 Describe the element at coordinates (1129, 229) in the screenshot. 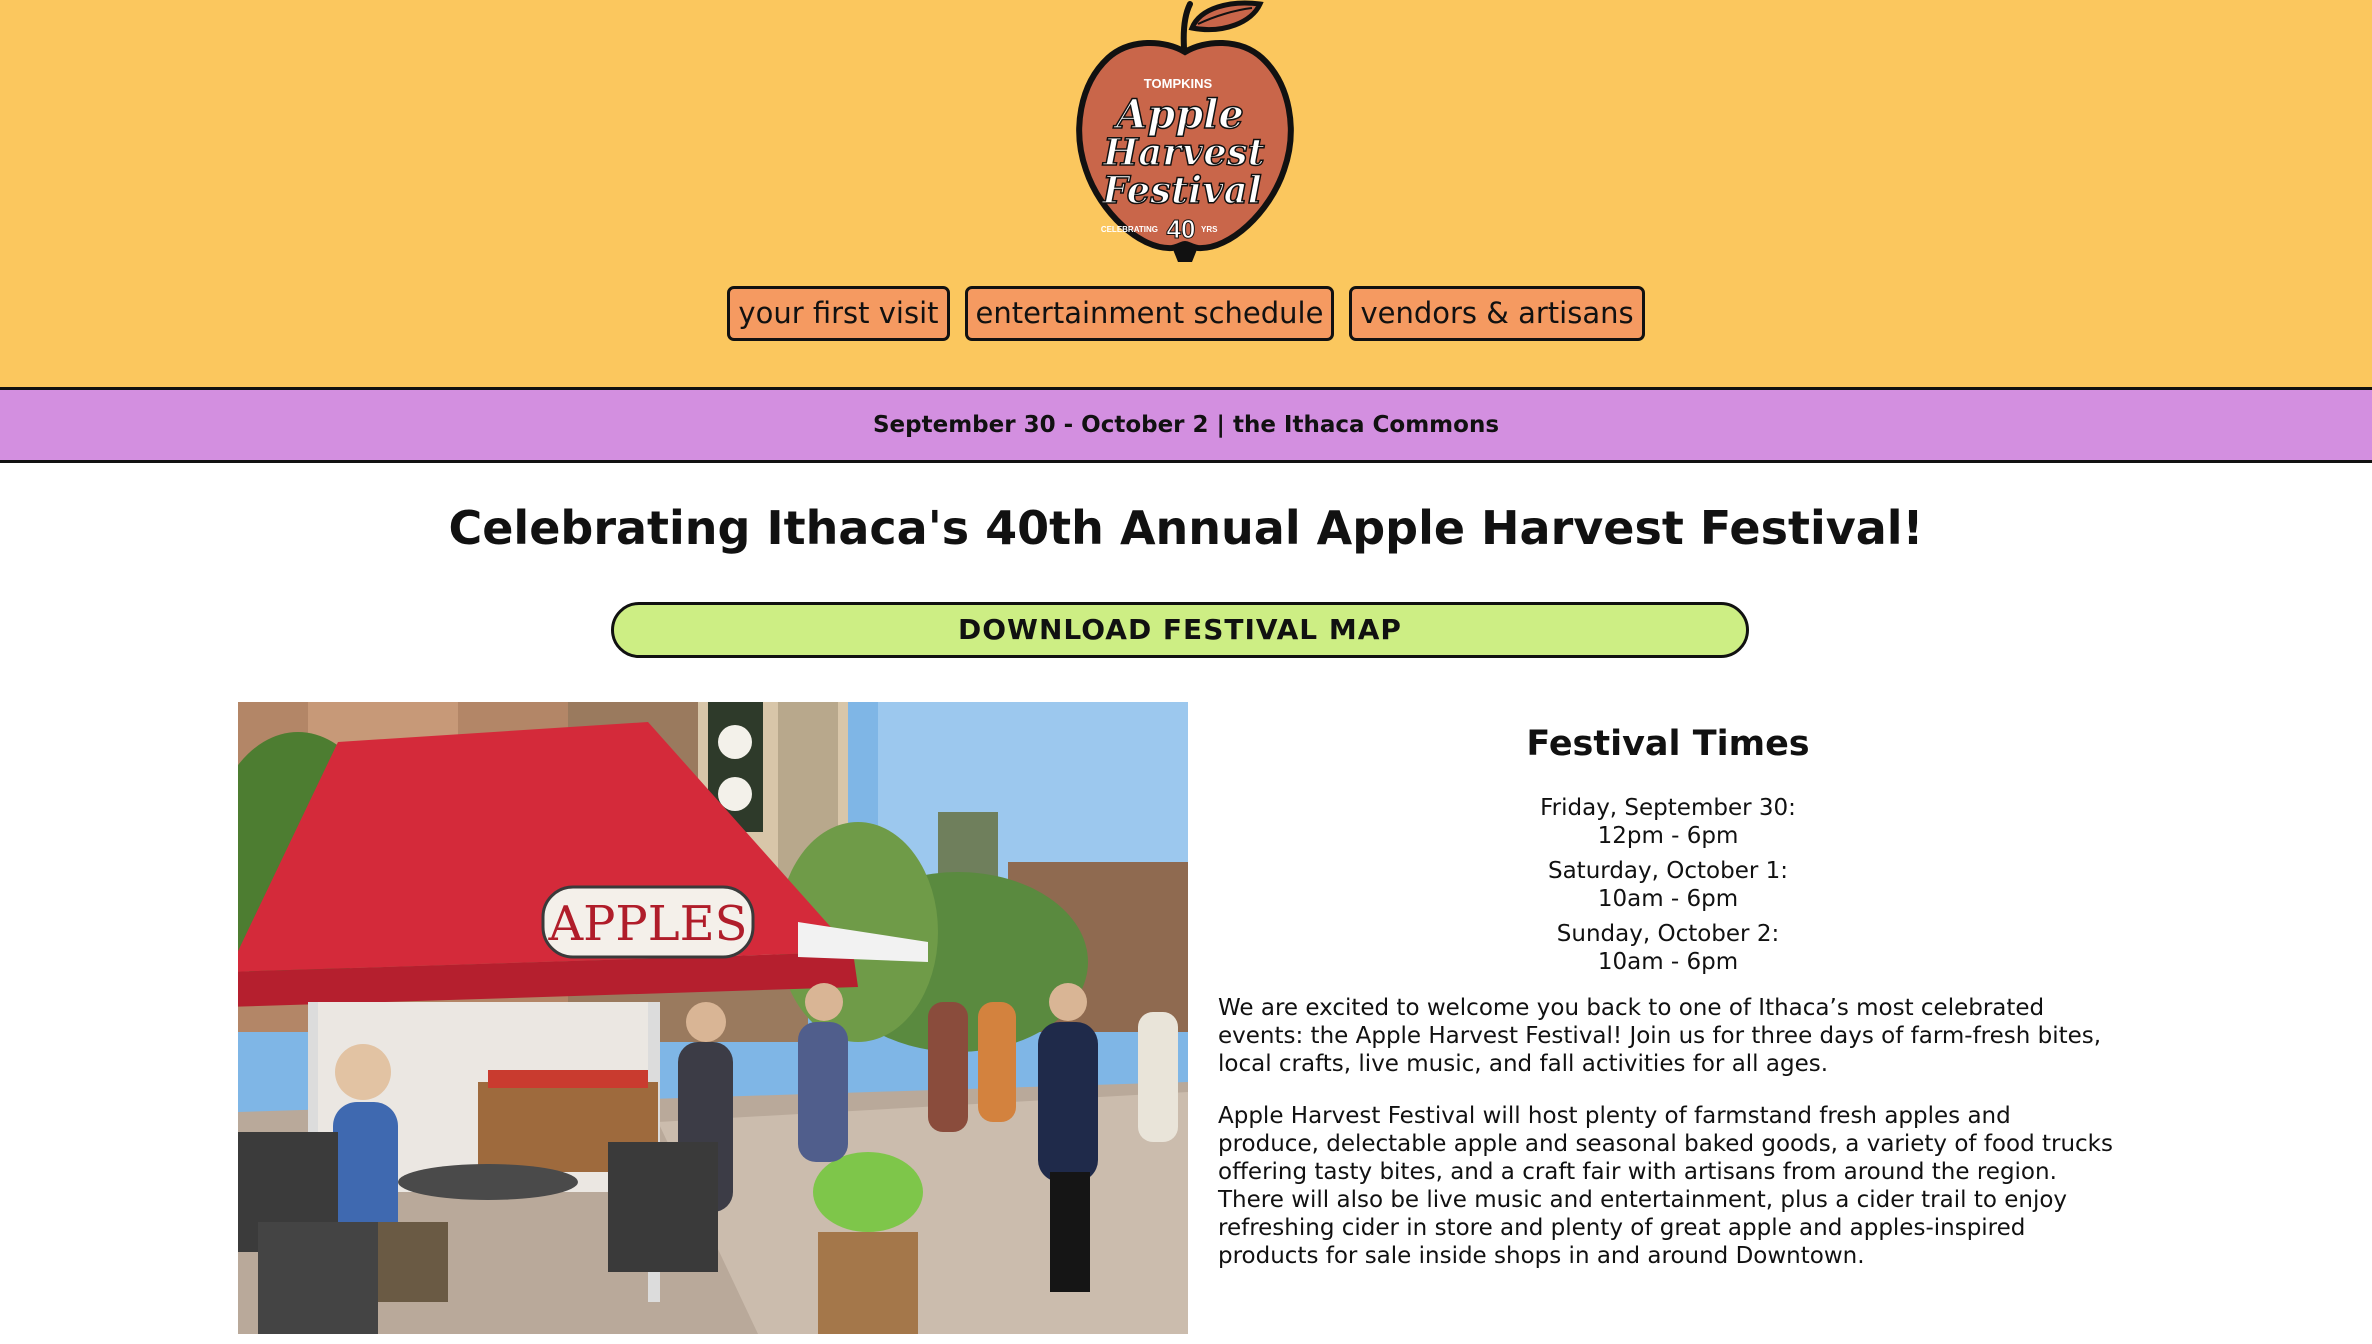

I see `logo-badge-prefix: CELEBRATING` at that location.